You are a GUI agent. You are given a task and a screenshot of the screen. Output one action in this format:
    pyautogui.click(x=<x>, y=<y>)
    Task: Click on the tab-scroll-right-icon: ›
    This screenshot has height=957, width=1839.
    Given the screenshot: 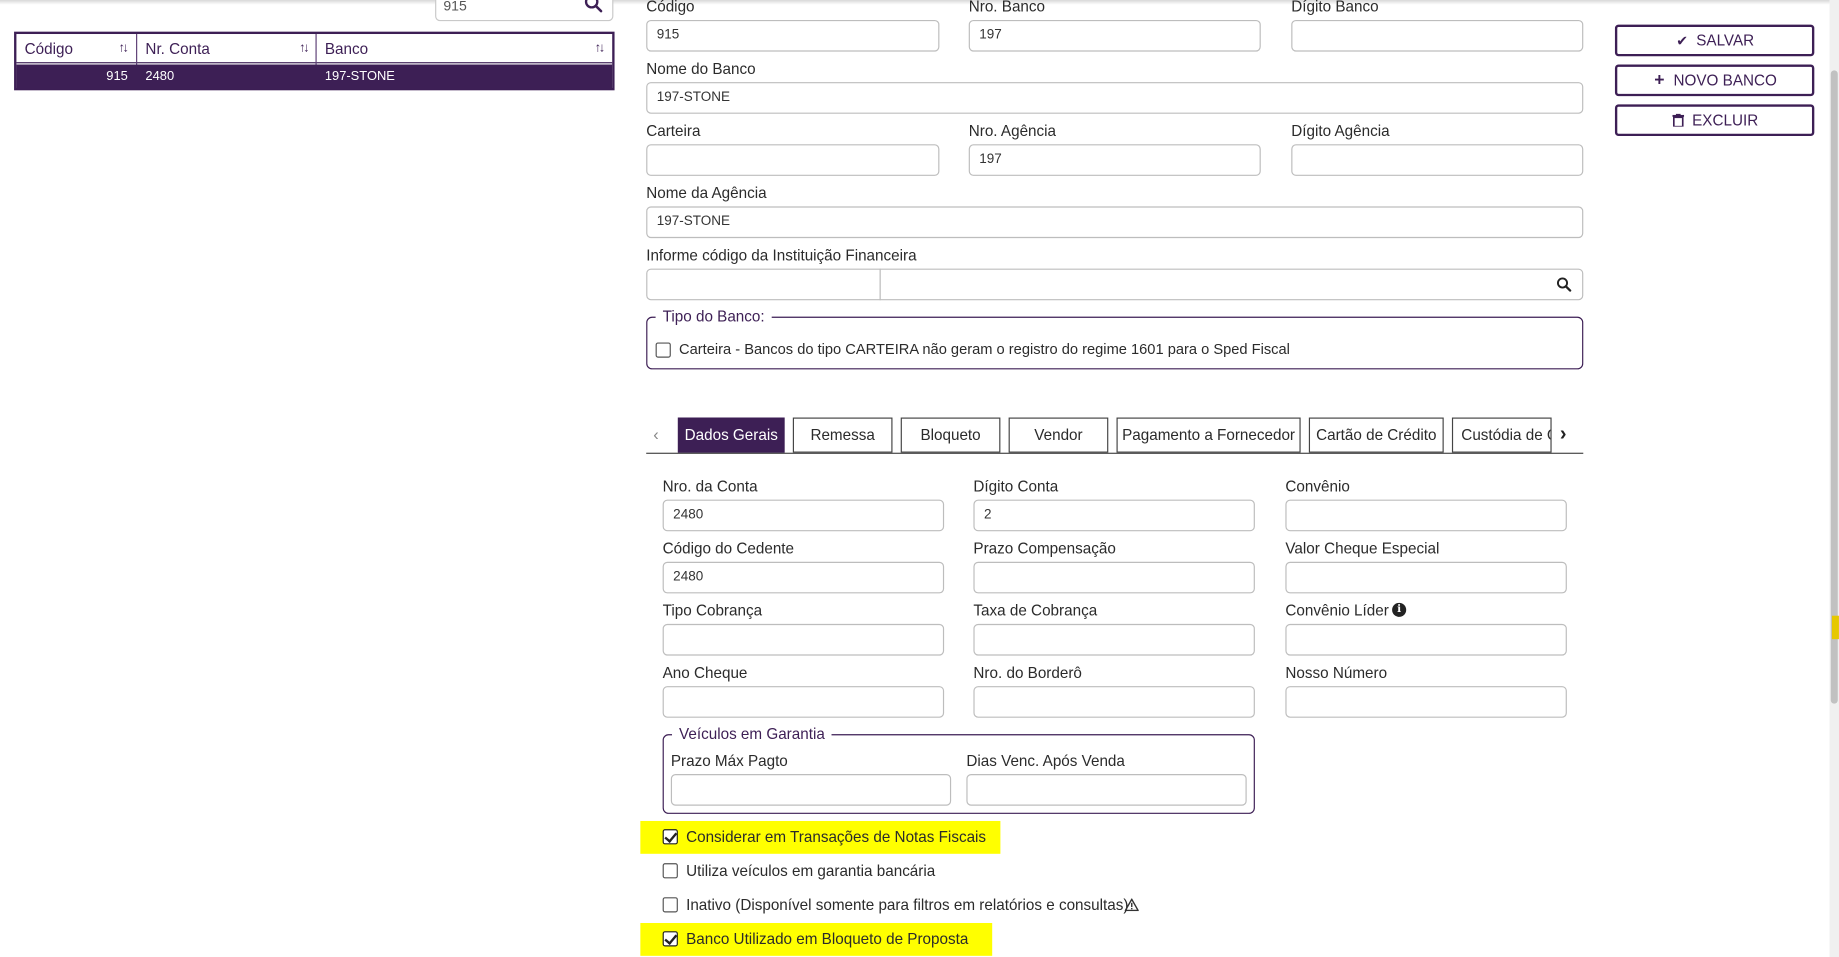 What is the action you would take?
    pyautogui.click(x=1563, y=433)
    